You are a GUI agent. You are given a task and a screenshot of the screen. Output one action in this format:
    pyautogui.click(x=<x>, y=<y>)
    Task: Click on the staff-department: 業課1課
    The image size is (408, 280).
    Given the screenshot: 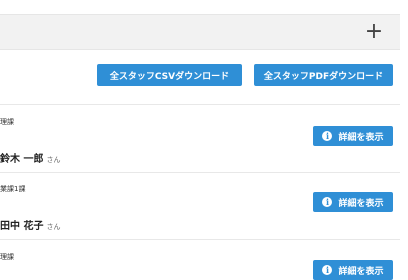 What is the action you would take?
    pyautogui.click(x=13, y=189)
    